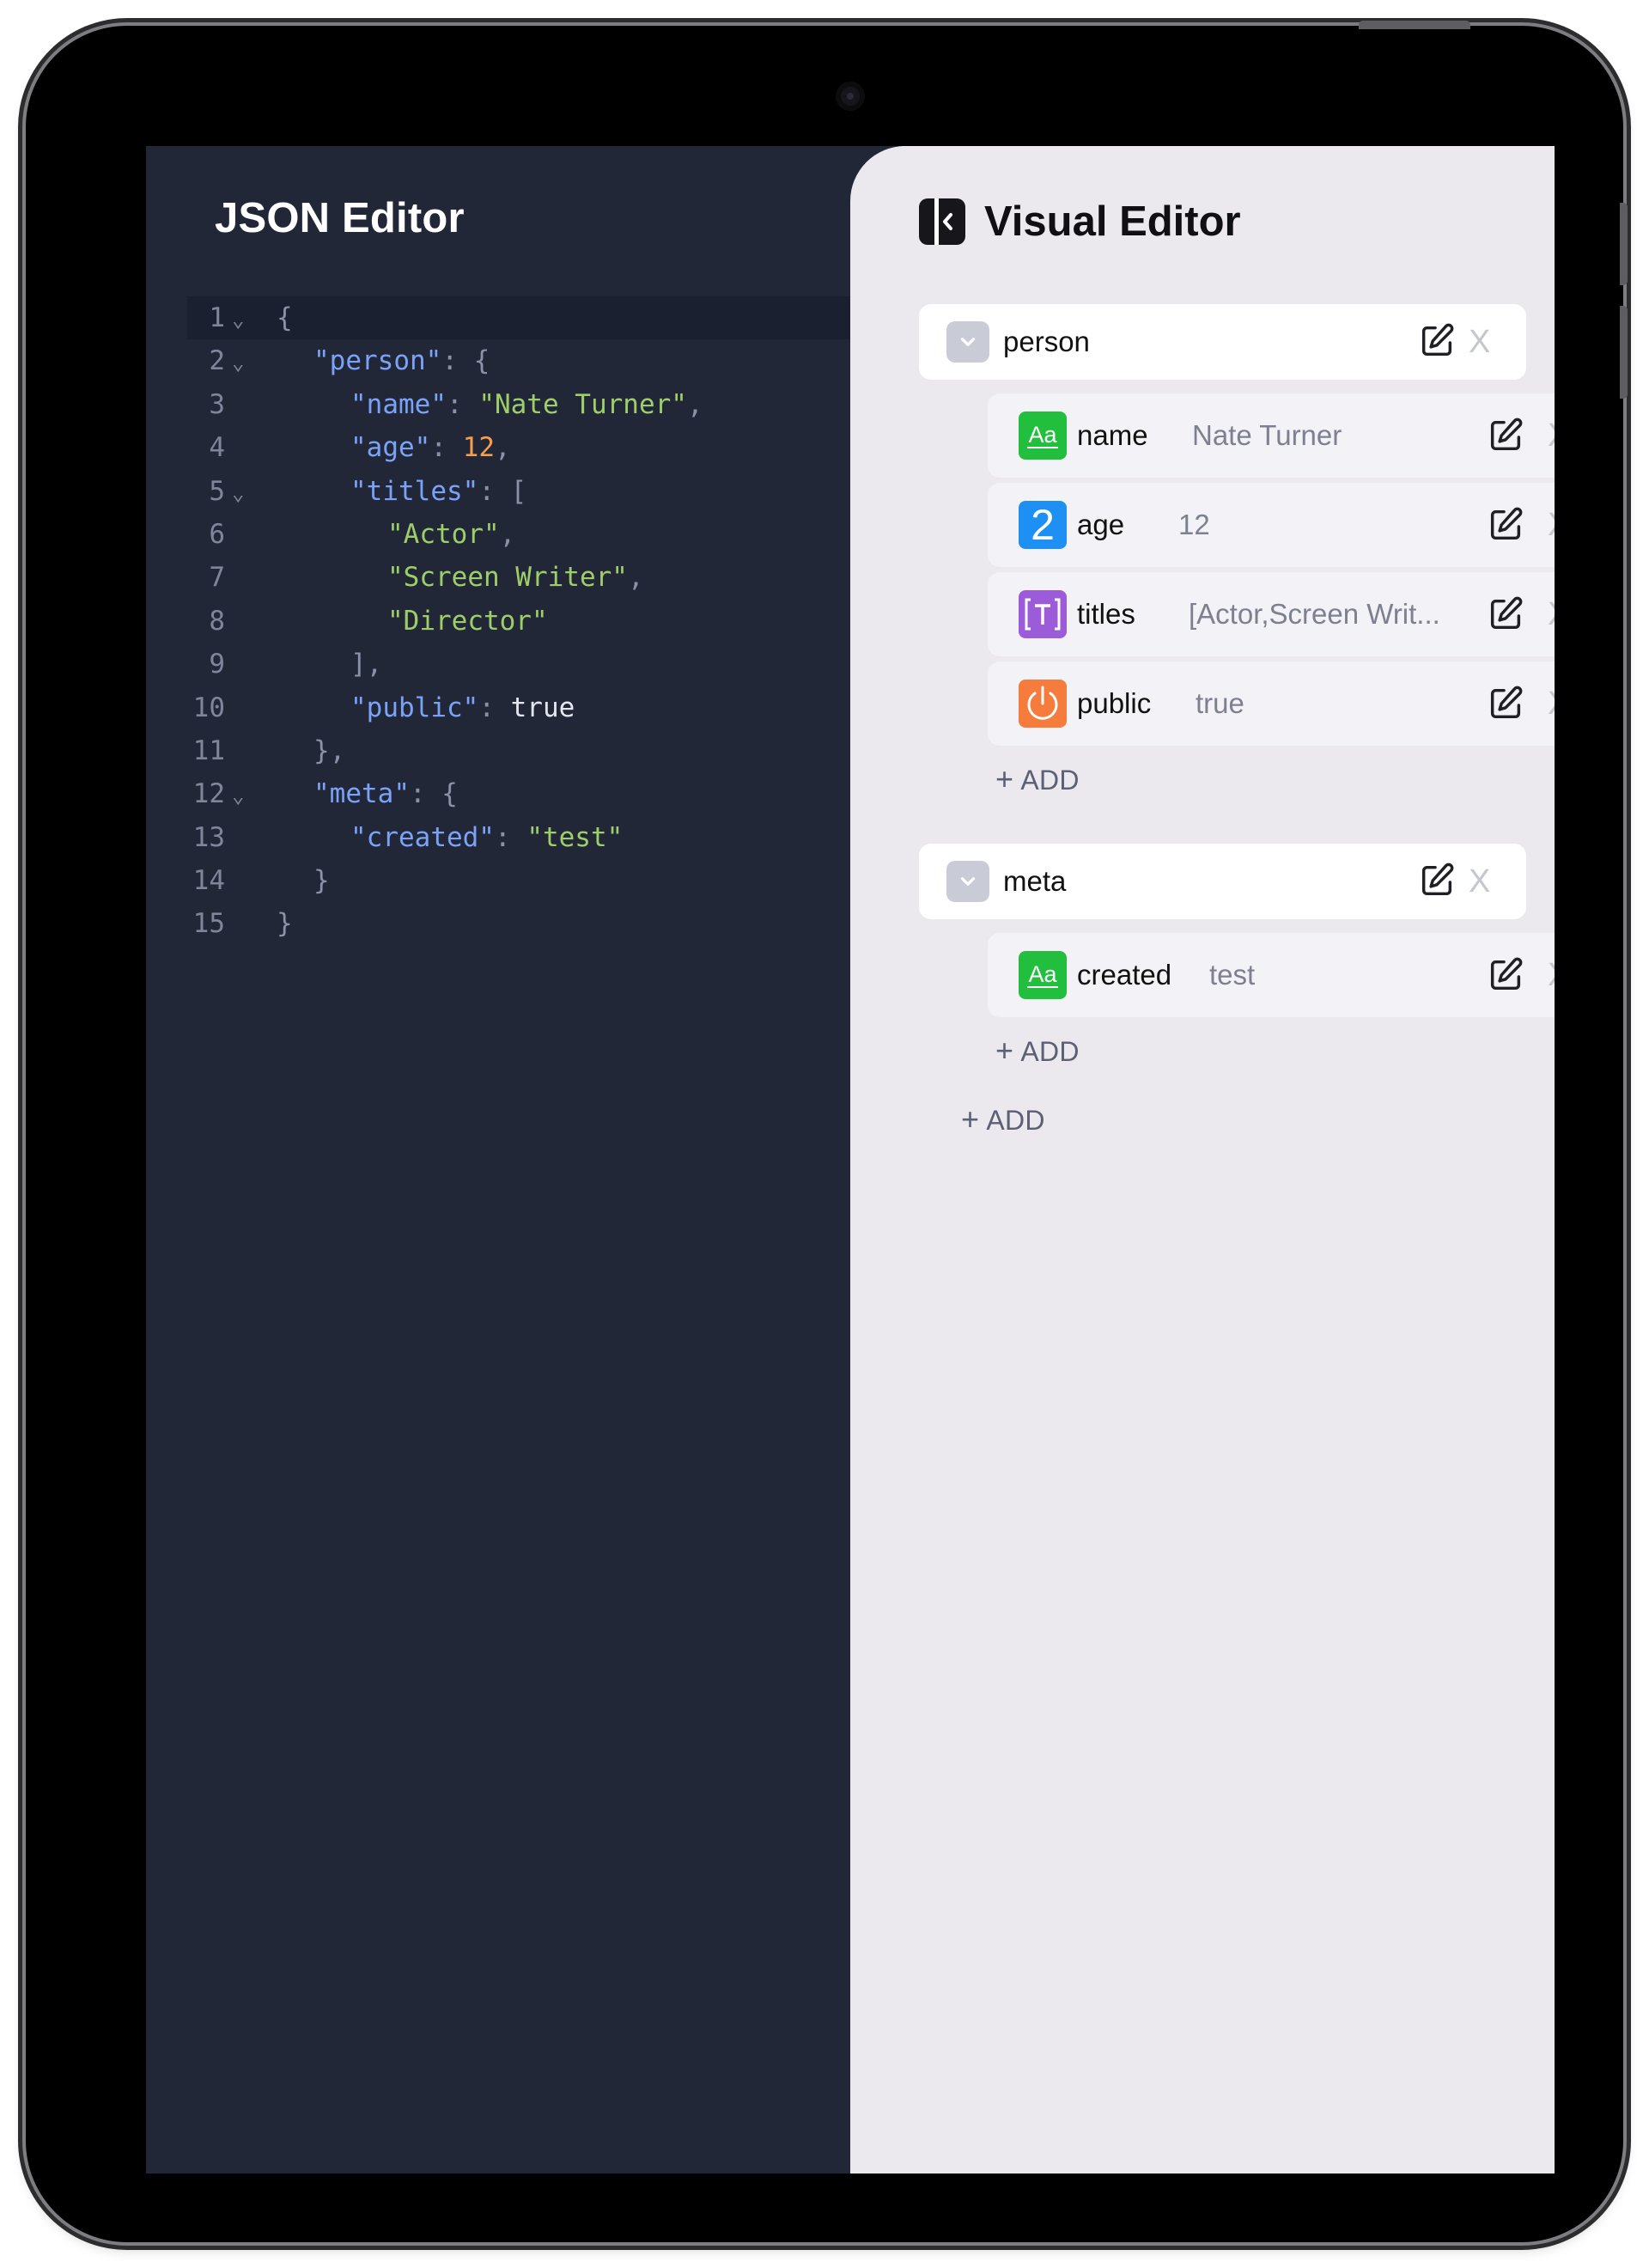 The image size is (1649, 2268). What do you see at coordinates (1101, 524) in the screenshot?
I see `field-key: age` at bounding box center [1101, 524].